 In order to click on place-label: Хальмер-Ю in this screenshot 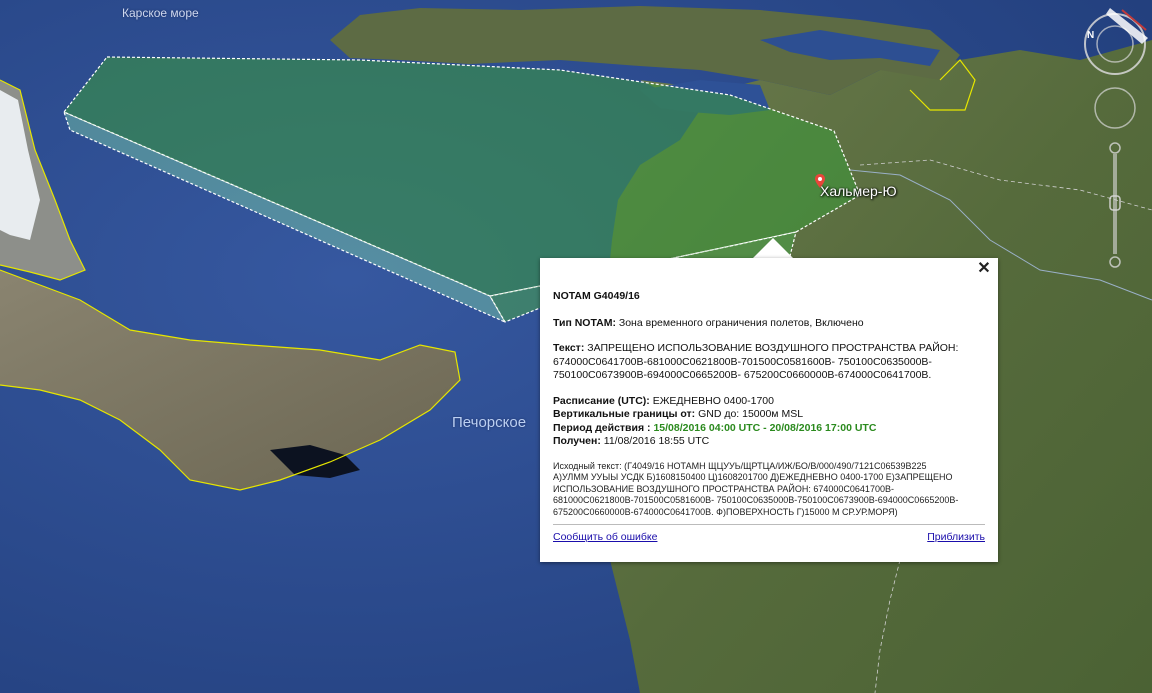, I will do `click(858, 191)`.